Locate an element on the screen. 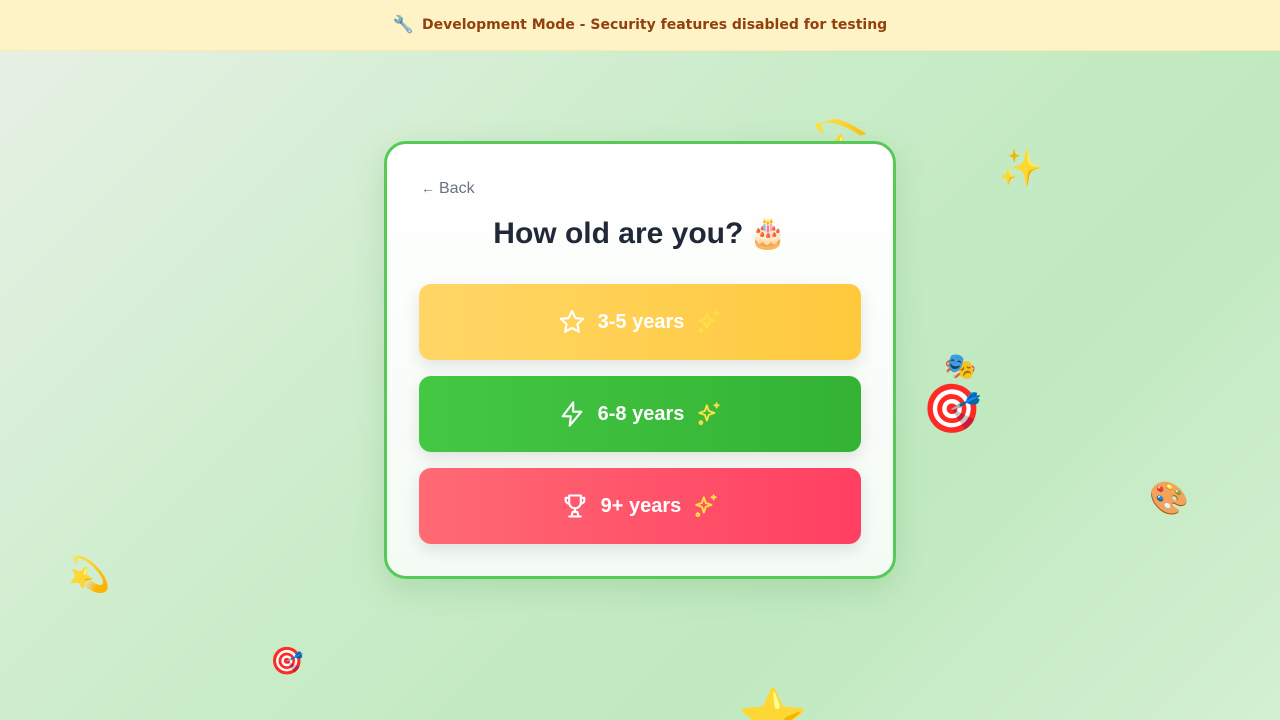 Image resolution: width=1280 pixels, height=720 pixels. palette-icon: 🎨 is located at coordinates (1169, 498).